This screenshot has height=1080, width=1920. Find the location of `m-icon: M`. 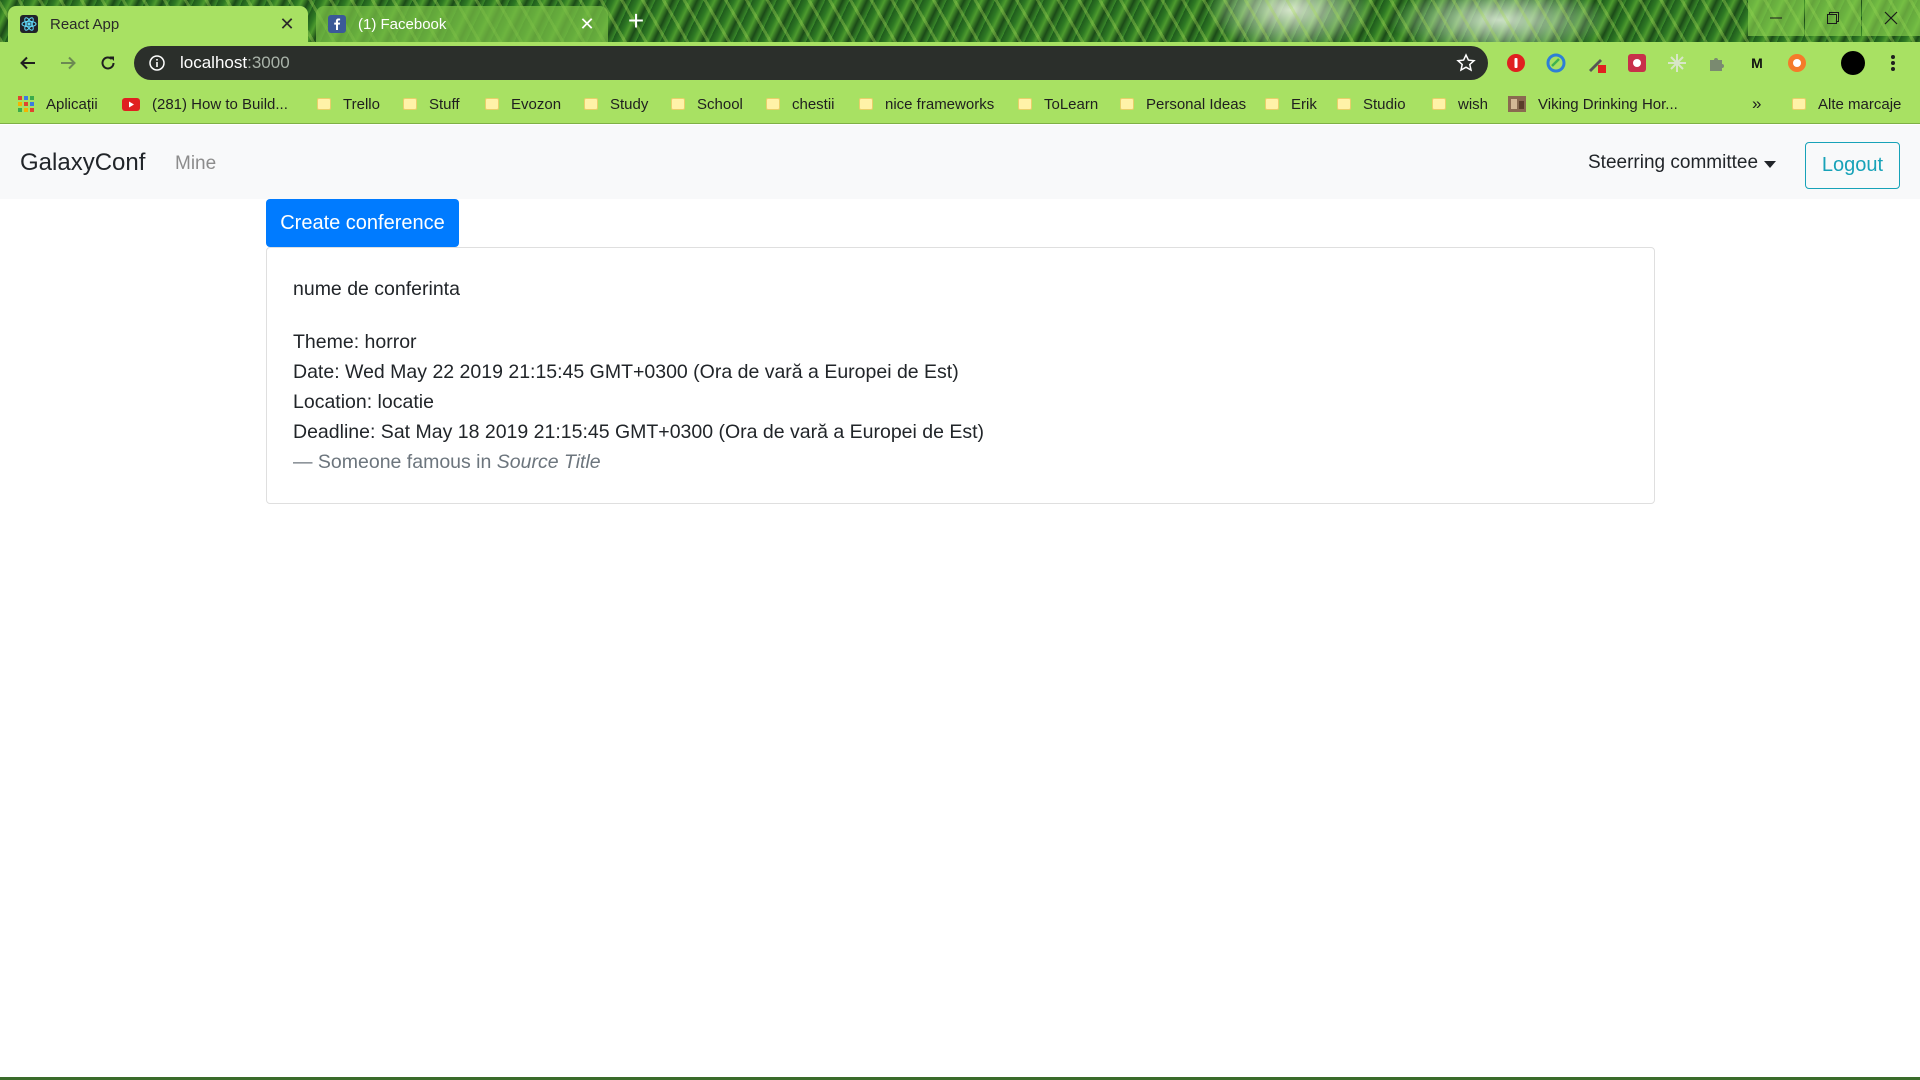

m-icon: M is located at coordinates (1757, 63).